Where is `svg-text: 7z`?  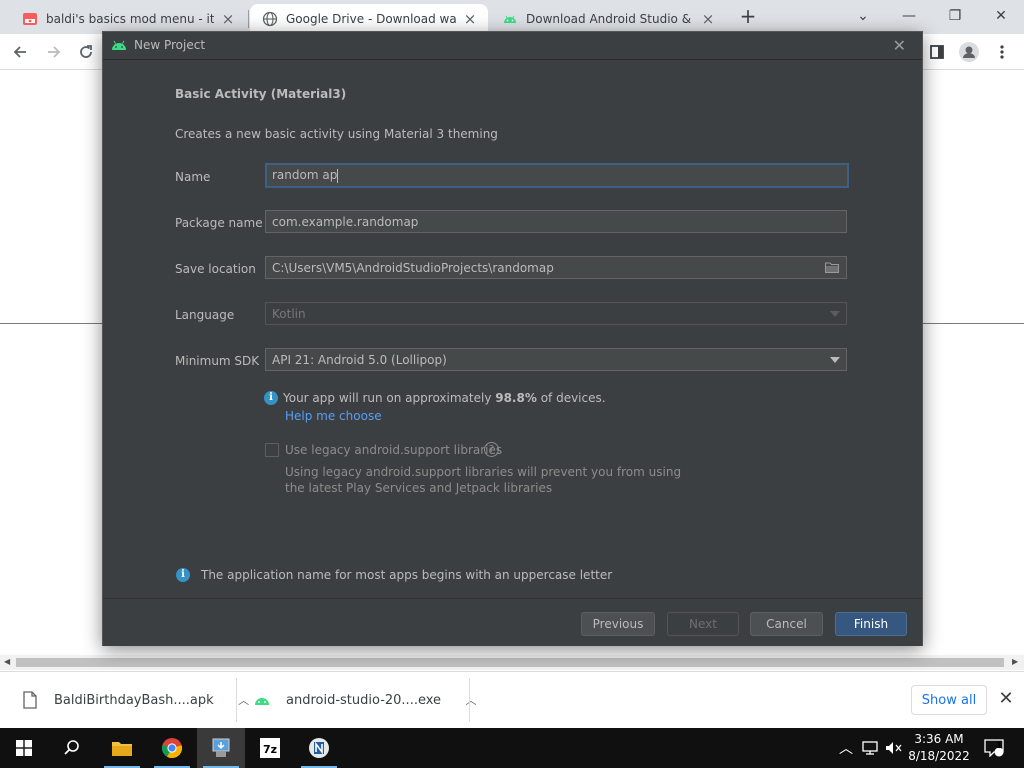 svg-text: 7z is located at coordinates (270, 749).